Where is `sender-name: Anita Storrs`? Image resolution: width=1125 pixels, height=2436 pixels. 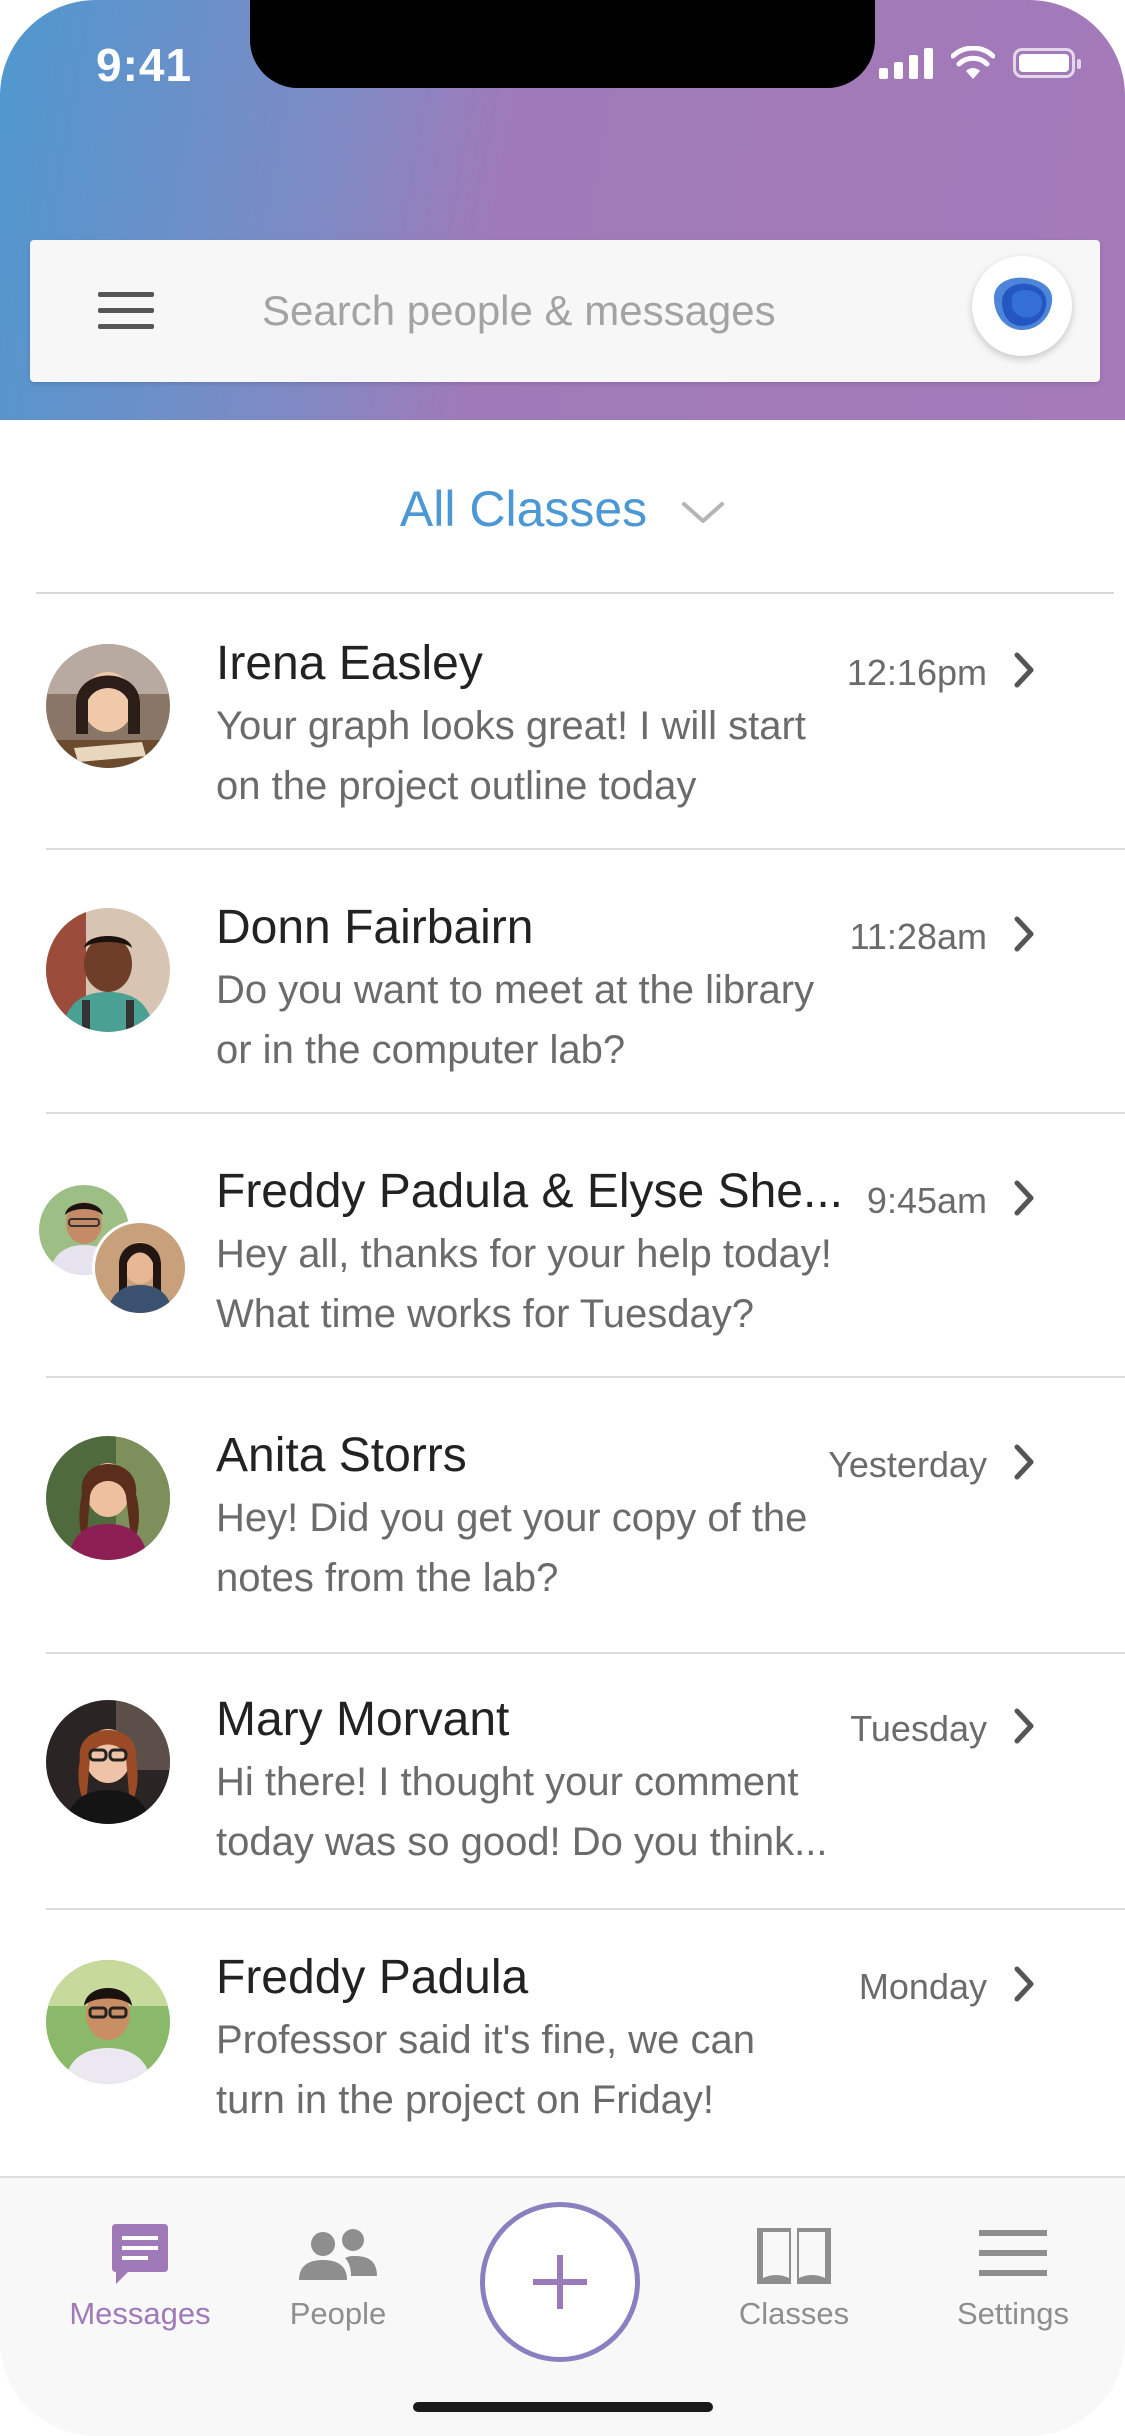
sender-name: Anita Storrs is located at coordinates (341, 1455).